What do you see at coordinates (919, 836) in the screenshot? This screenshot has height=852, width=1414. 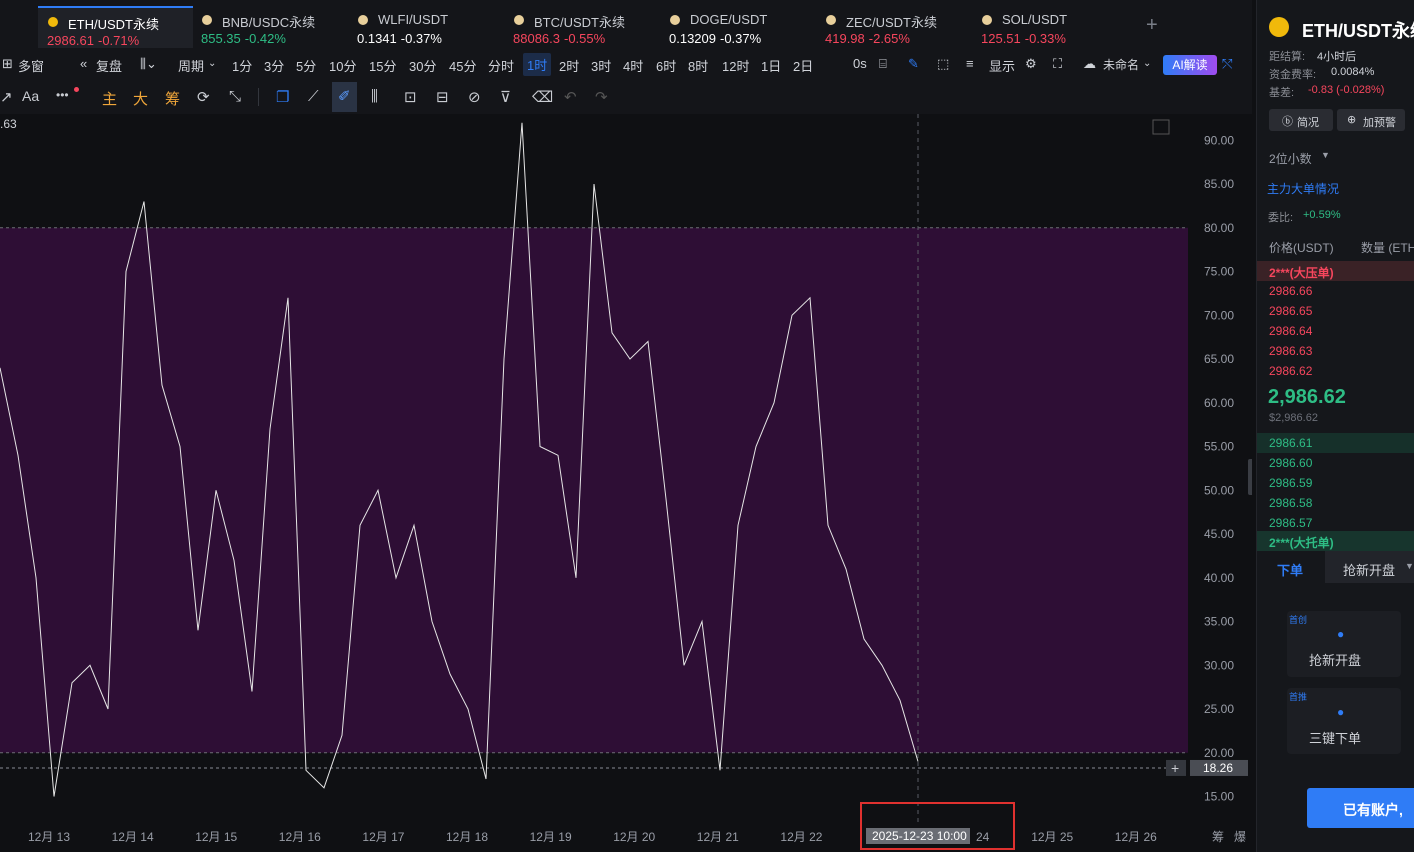 I see `svg-text: 2025-12-23 10:00` at bounding box center [919, 836].